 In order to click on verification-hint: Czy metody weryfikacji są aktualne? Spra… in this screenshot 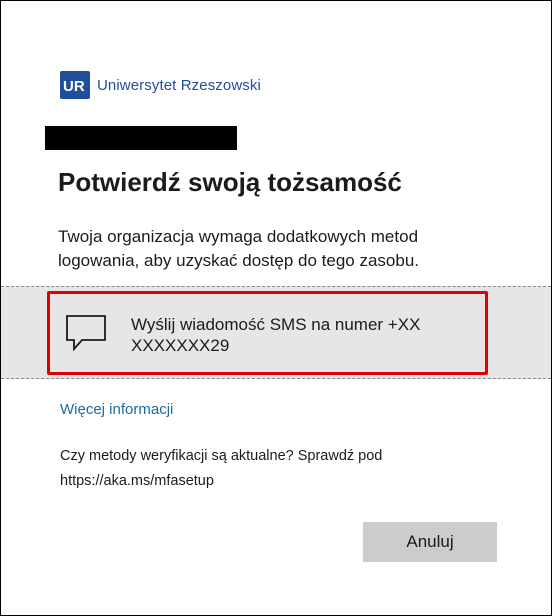, I will do `click(221, 468)`.